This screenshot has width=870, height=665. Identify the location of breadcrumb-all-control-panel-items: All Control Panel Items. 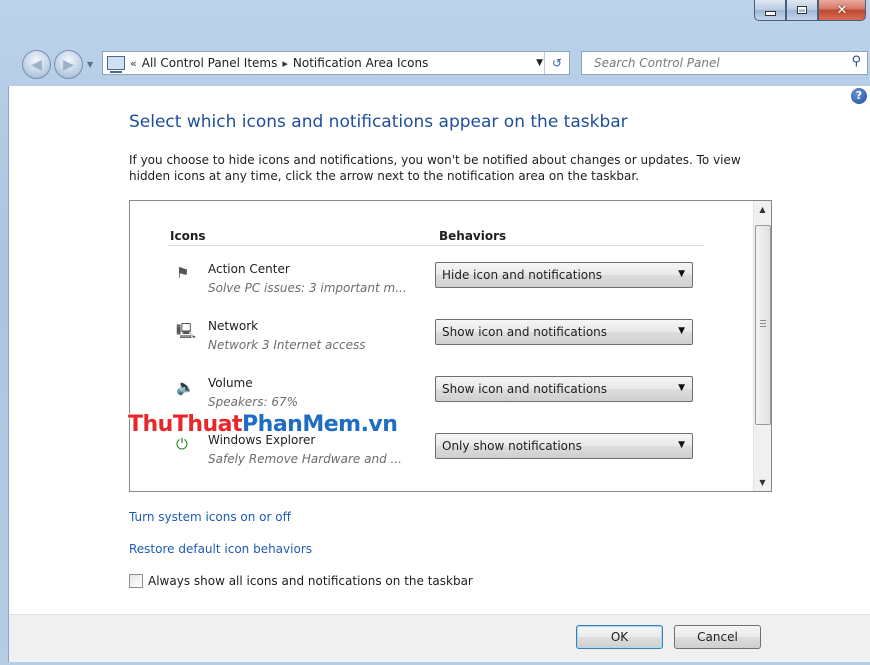
(210, 63).